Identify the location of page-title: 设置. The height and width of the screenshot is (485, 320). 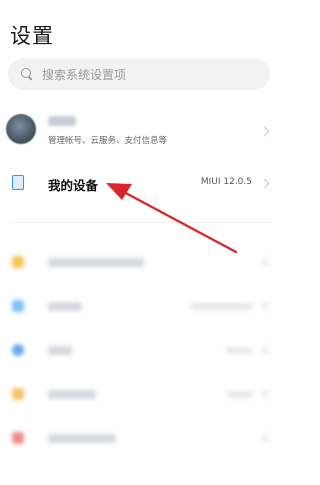
(32, 36).